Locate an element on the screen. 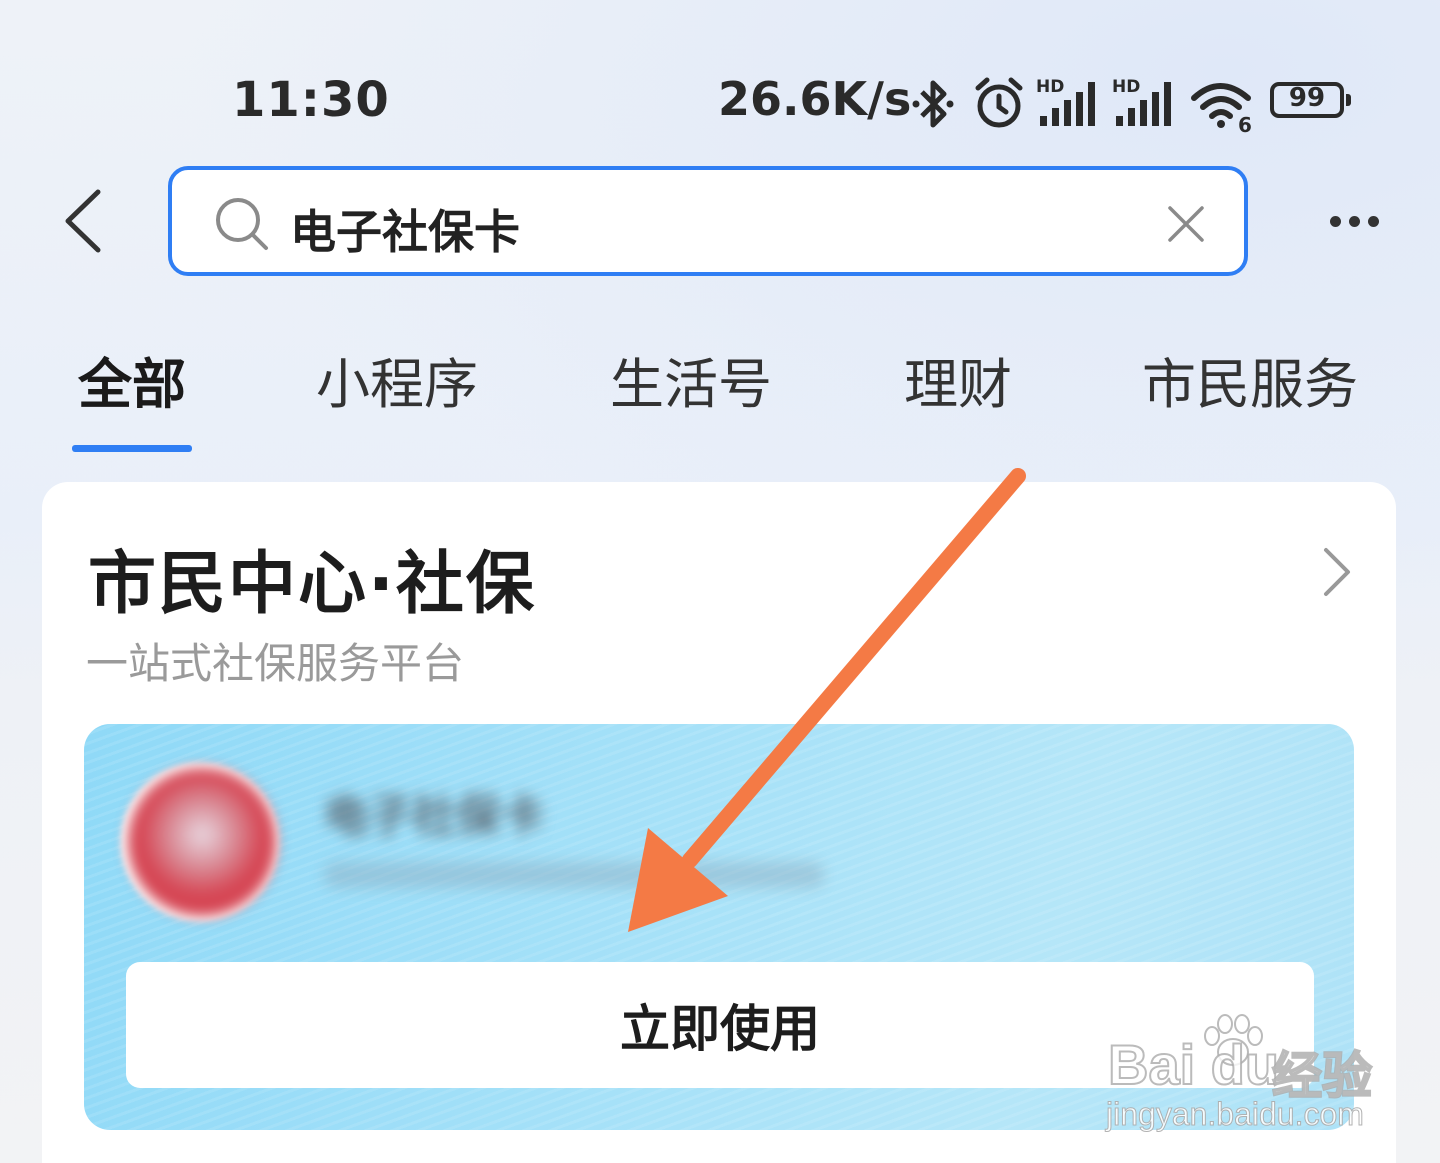 The image size is (1440, 1163). watermark-brand: Bai du is located at coordinates (1193, 1064).